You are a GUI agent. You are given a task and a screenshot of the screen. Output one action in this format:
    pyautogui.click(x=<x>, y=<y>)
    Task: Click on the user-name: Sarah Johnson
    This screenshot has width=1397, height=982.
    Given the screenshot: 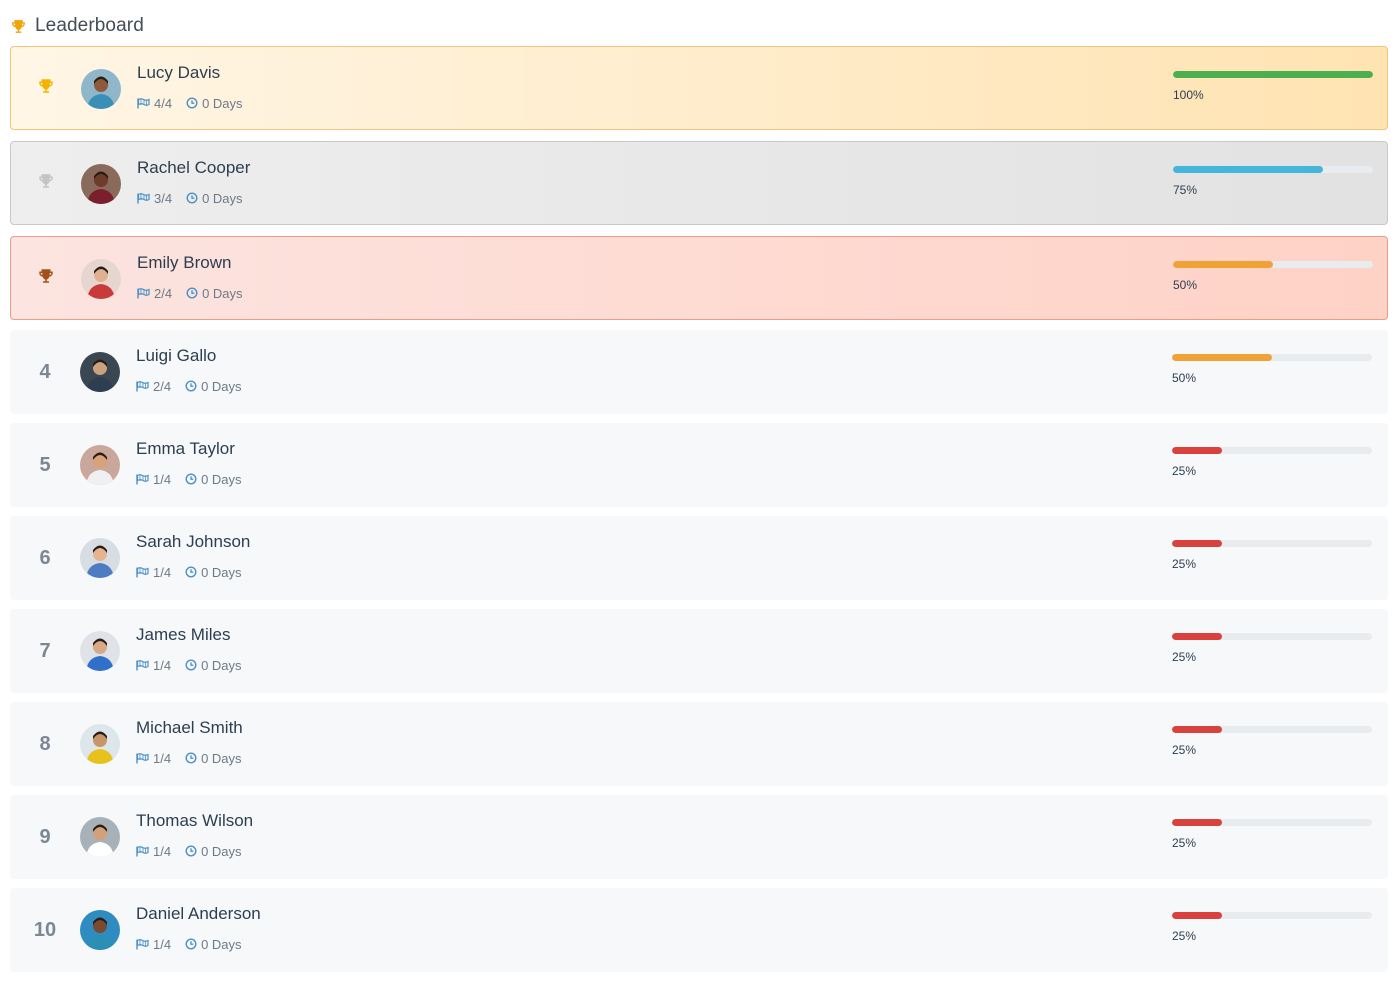 What is the action you would take?
    pyautogui.click(x=193, y=542)
    